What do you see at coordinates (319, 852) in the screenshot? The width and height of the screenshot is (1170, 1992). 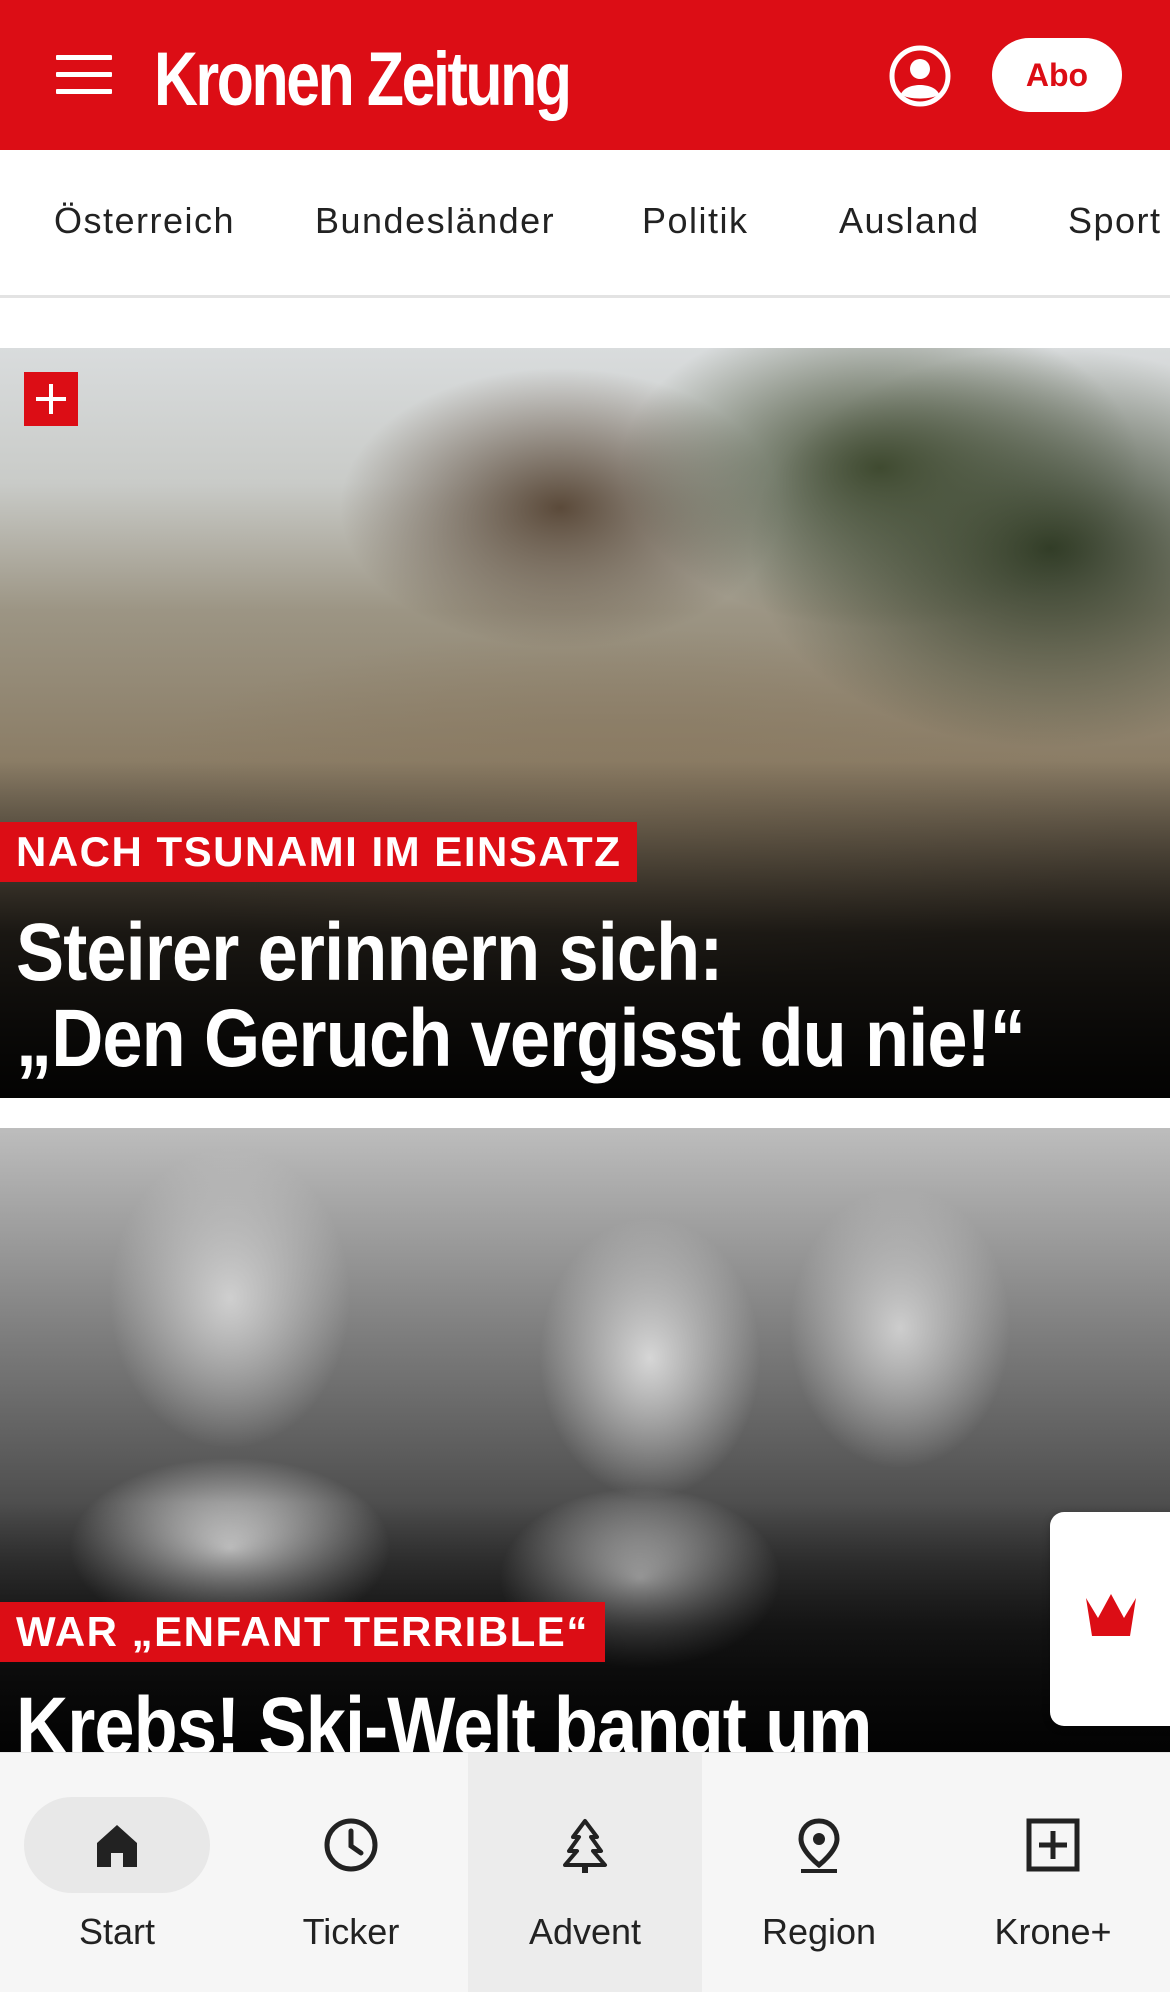 I see `article-kicker: NACH TSUNAMI IM EINSATZ` at bounding box center [319, 852].